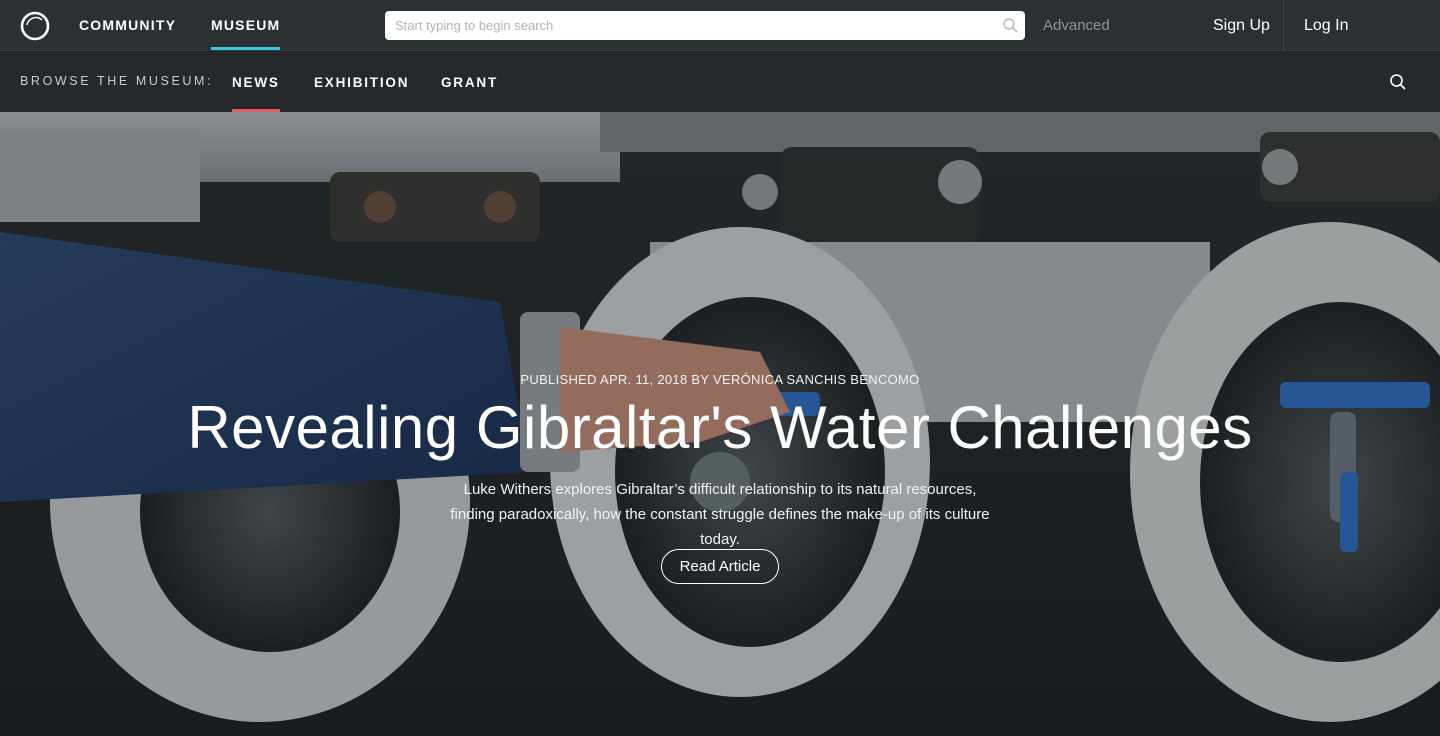 This screenshot has width=1440, height=736. Describe the element at coordinates (720, 82) in the screenshot. I see `museum-subnav: BROWSE THE MUSEUM: NEWS EXHIBITION GRANT` at that location.